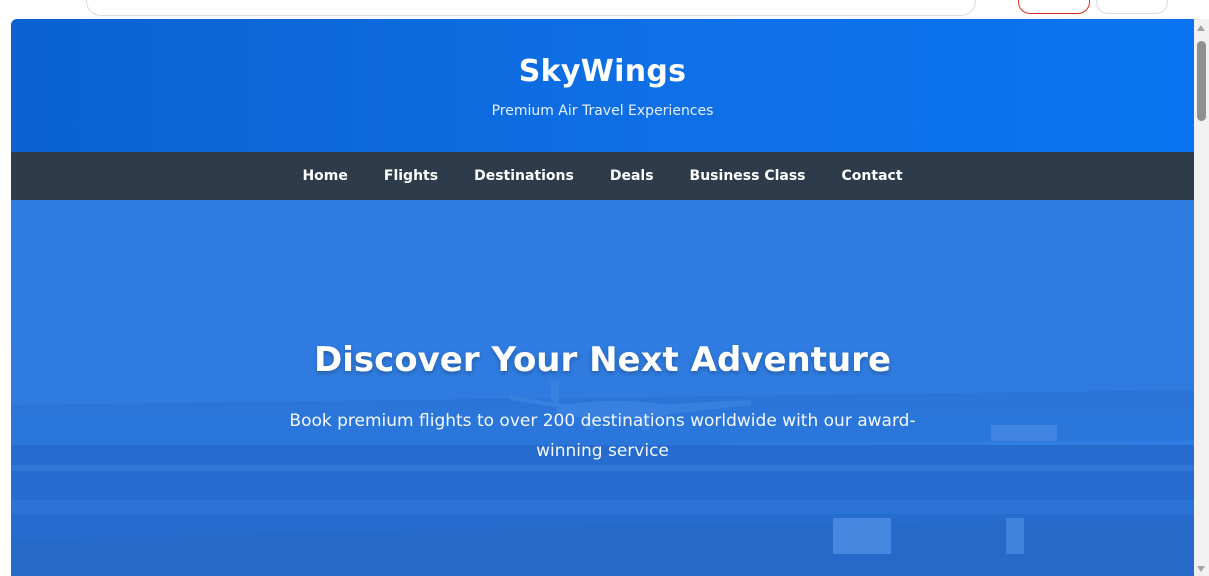 This screenshot has height=576, width=1209. Describe the element at coordinates (872, 176) in the screenshot. I see `nav-link-contact: Contact` at that location.